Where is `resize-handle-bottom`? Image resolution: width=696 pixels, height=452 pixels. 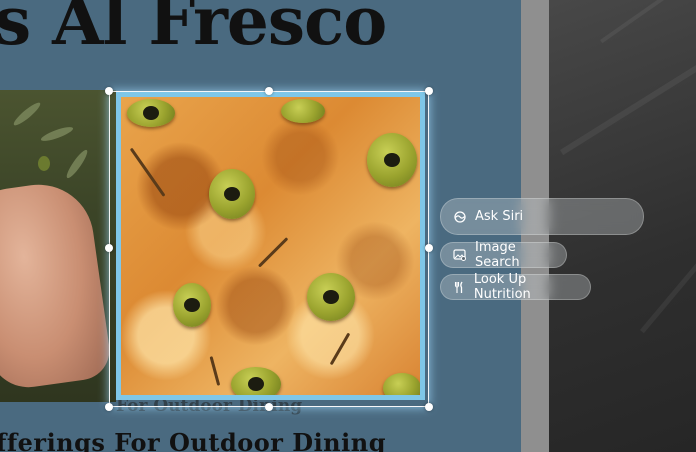
resize-handle-bottom is located at coordinates (269, 407).